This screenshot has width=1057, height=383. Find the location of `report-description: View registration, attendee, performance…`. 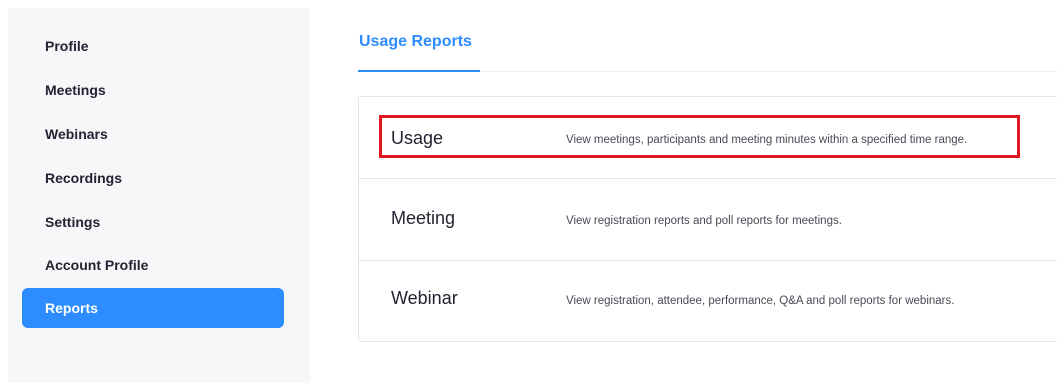

report-description: View registration, attendee, performance… is located at coordinates (760, 301).